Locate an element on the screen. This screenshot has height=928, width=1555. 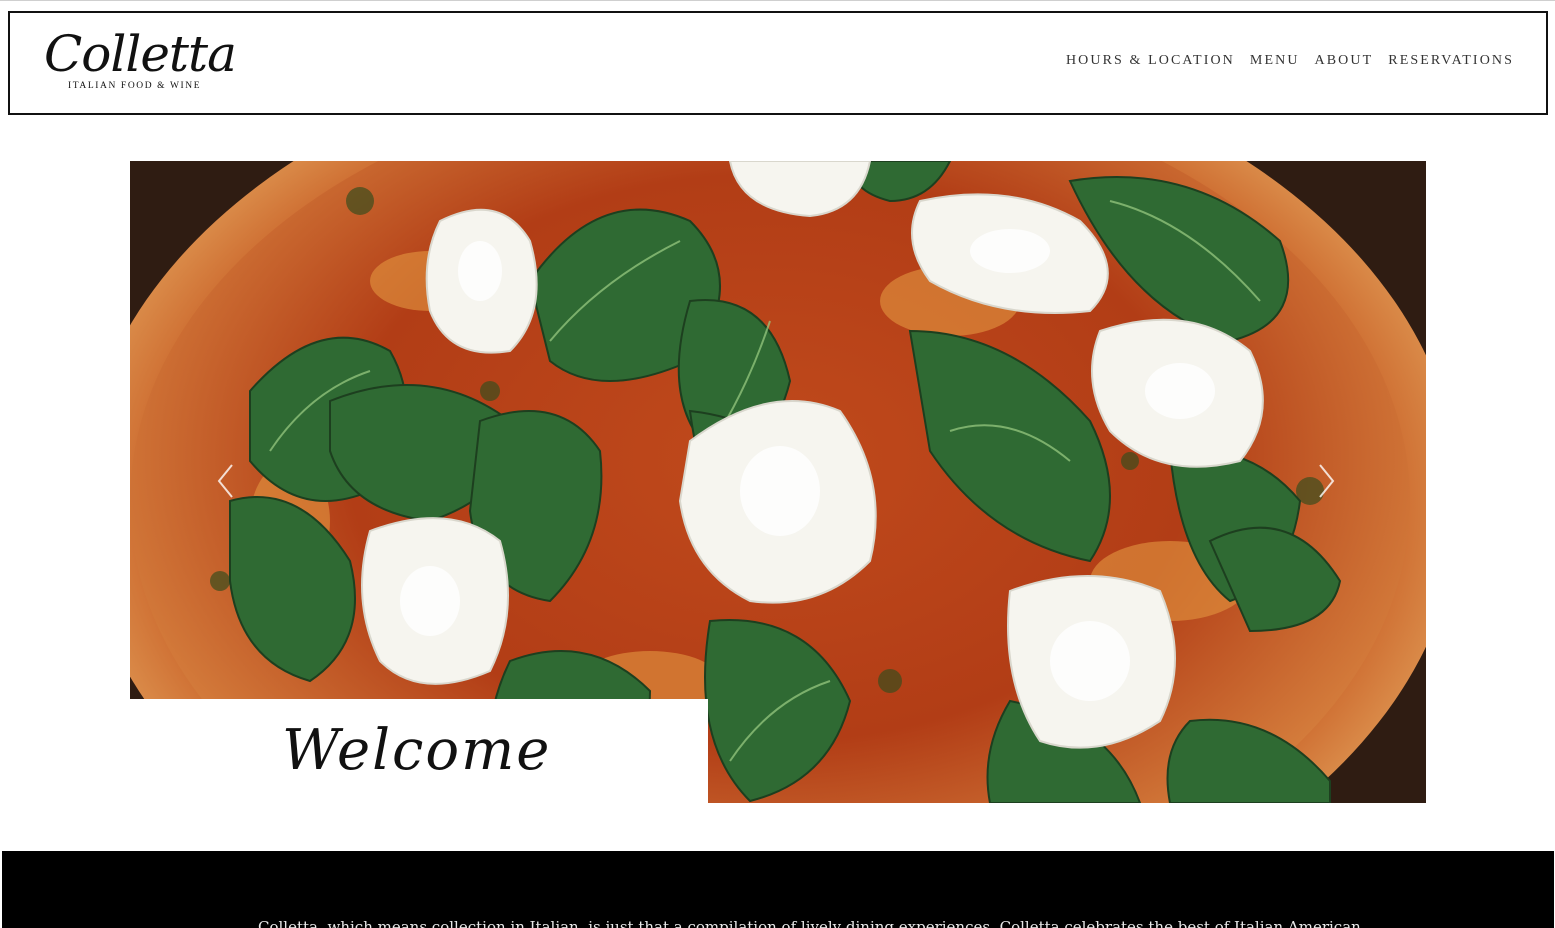
logo-tagline: ITALIAN FOOD & WINE is located at coordinates (135, 86).